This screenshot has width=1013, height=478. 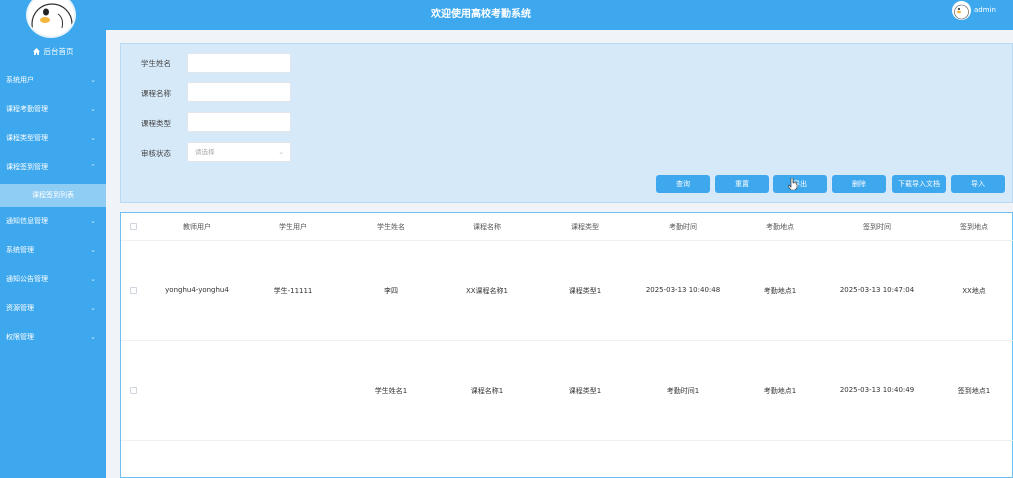 I want to click on review-status-placeholder: 请选择, so click(x=205, y=152).